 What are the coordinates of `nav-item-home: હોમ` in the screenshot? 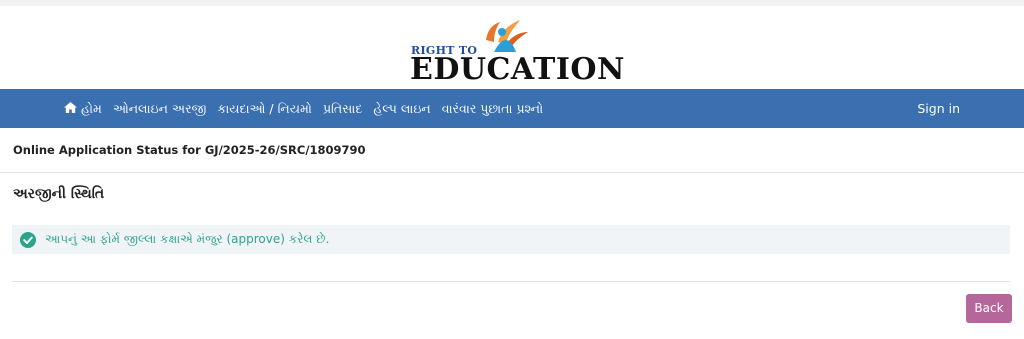 It's located at (83, 109).